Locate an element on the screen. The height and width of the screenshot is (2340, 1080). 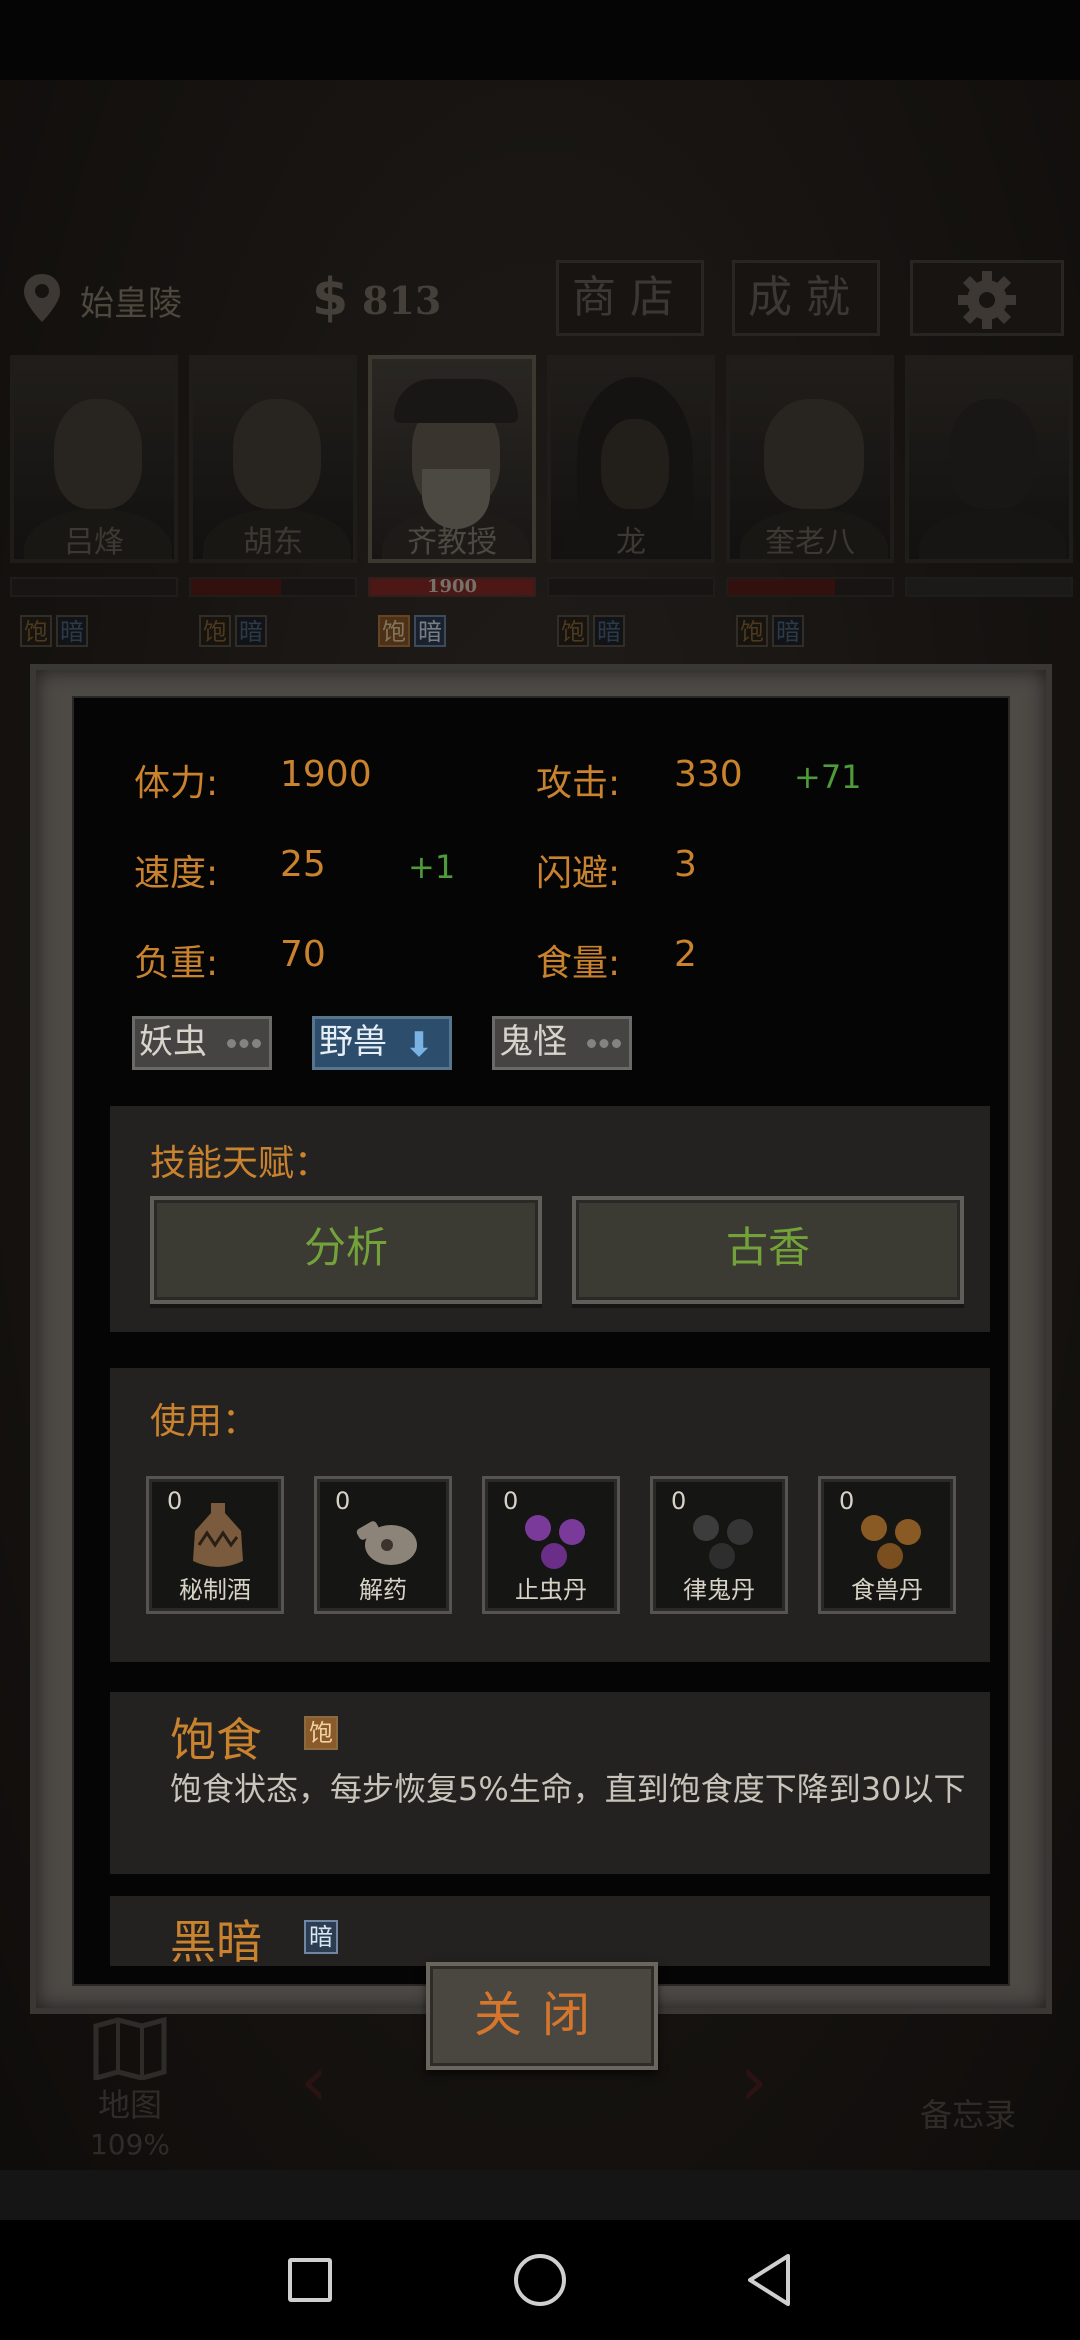
status-effect-title: 饱食 is located at coordinates (216, 1740).